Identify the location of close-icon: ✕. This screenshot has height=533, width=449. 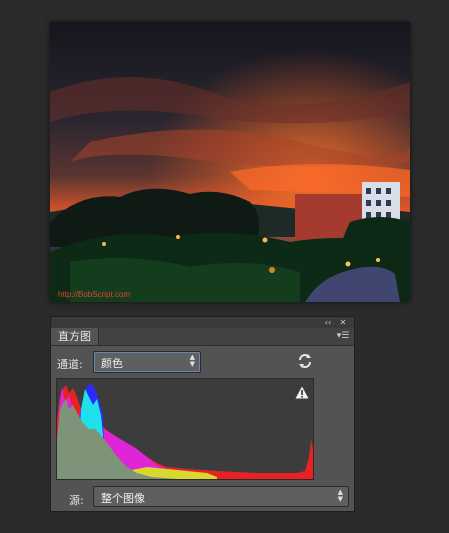
(343, 322).